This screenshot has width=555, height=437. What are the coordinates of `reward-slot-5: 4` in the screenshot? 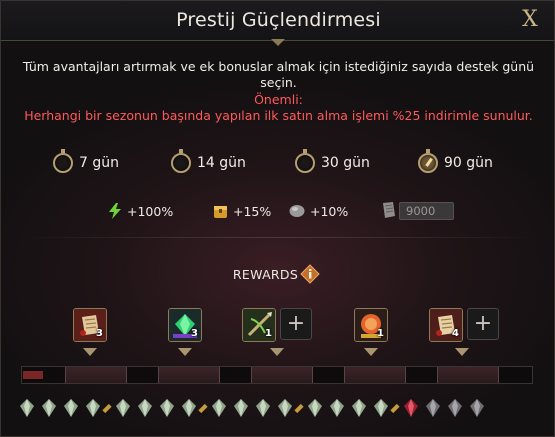 It's located at (446, 325).